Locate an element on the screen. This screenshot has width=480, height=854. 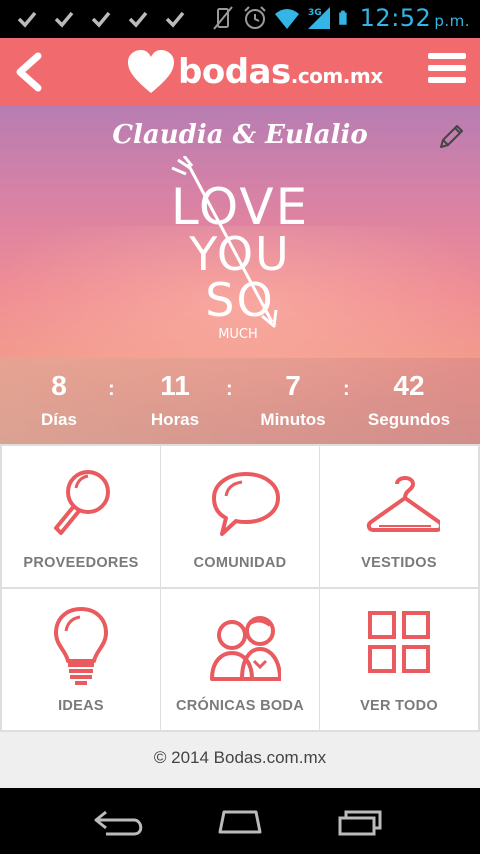
bodas-logo: bodas.com.mx is located at coordinates (254, 72).